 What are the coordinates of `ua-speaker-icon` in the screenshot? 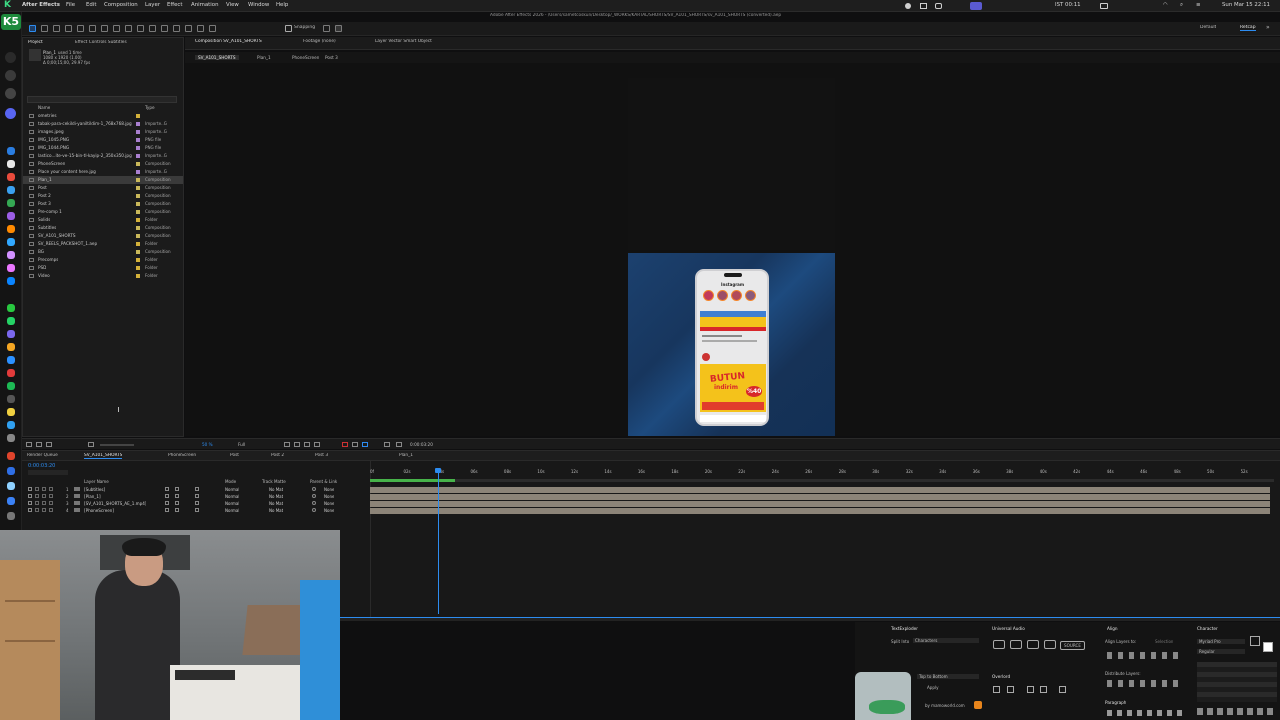 It's located at (999, 644).